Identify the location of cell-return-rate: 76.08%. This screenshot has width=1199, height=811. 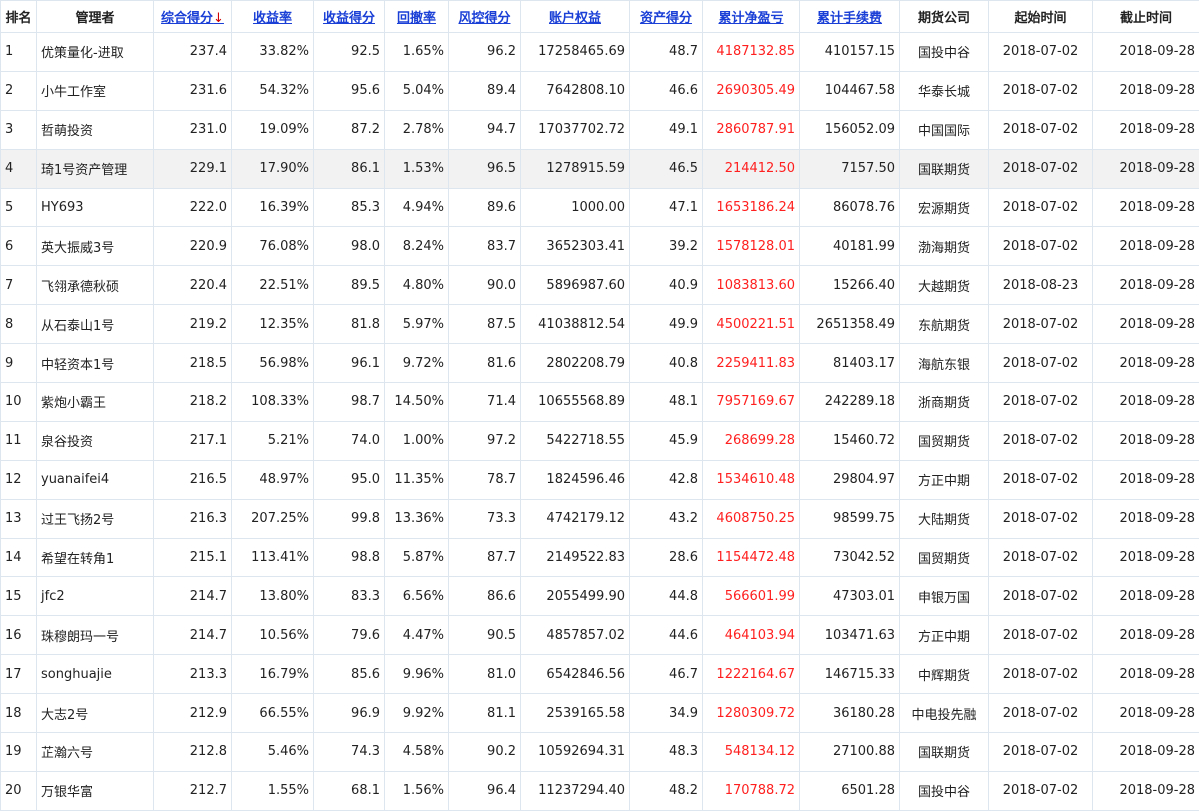
(273, 246).